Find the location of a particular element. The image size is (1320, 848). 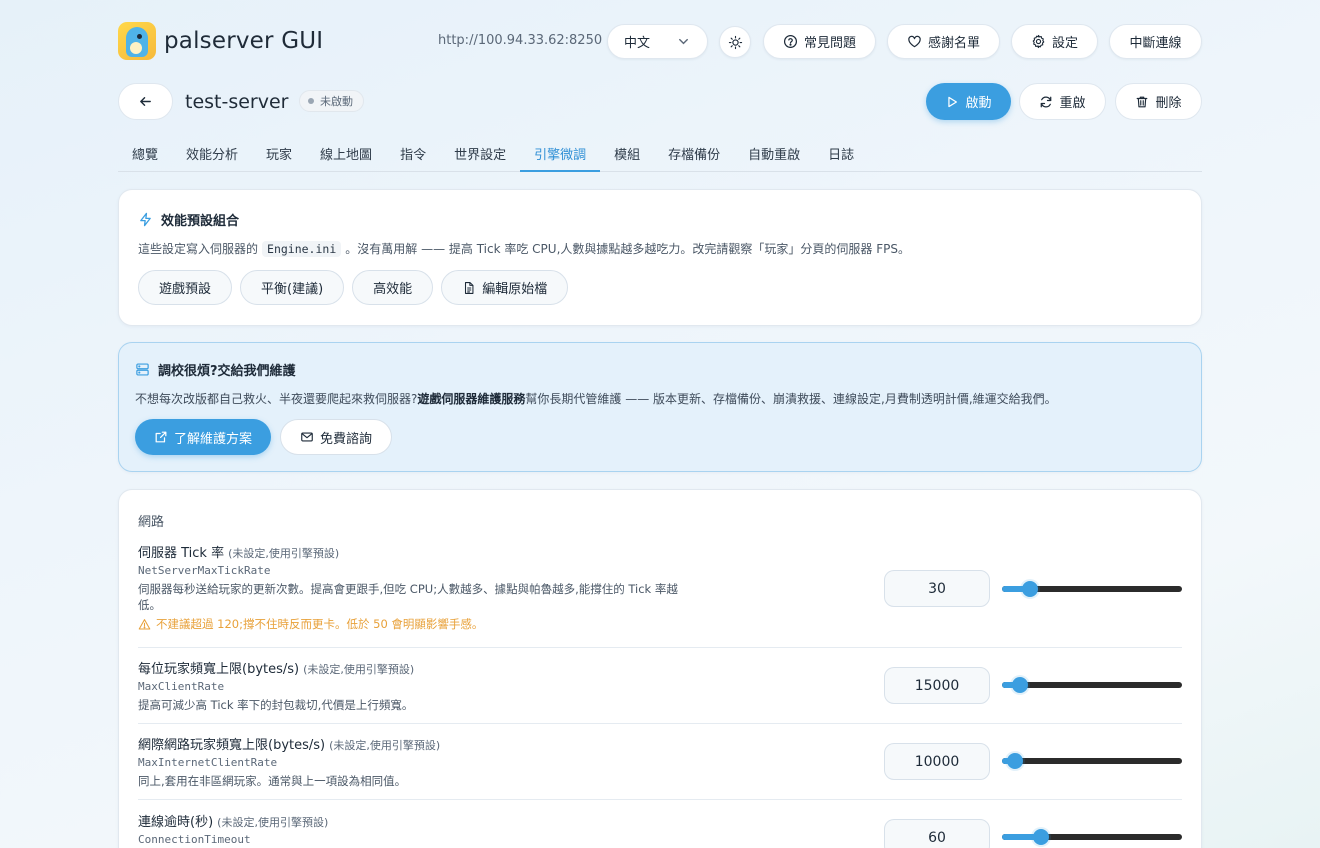

restart-button: 重啟 is located at coordinates (1062, 101).